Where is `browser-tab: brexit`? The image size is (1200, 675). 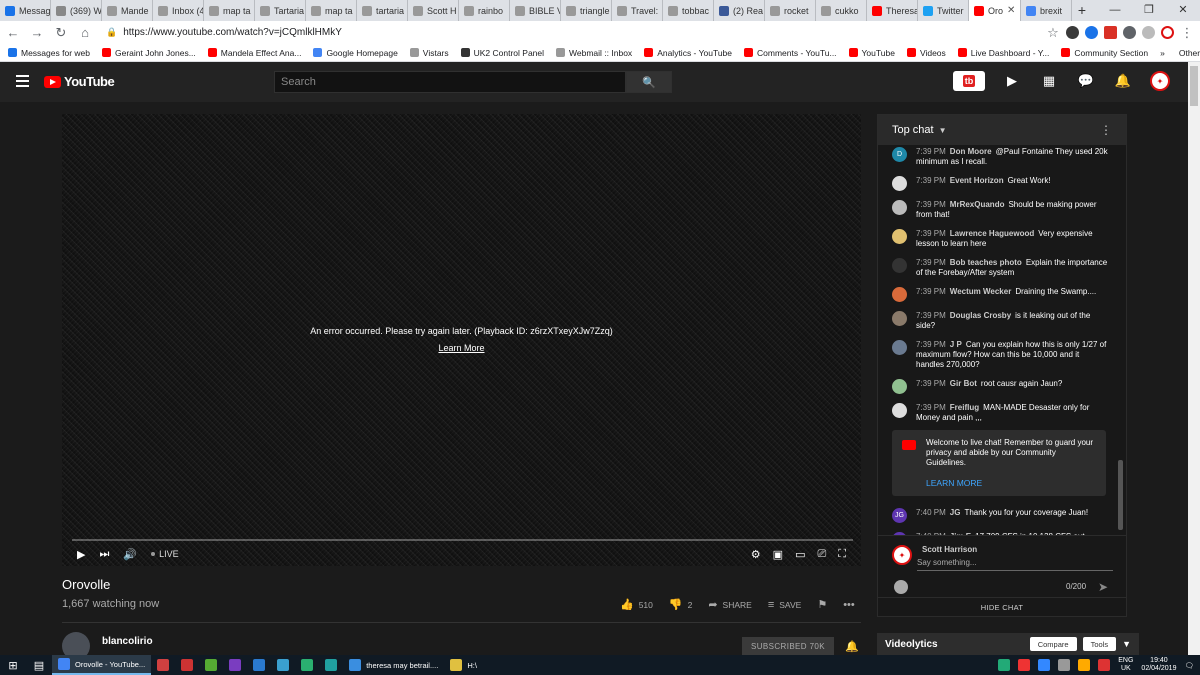 browser-tab: brexit is located at coordinates (1046, 10).